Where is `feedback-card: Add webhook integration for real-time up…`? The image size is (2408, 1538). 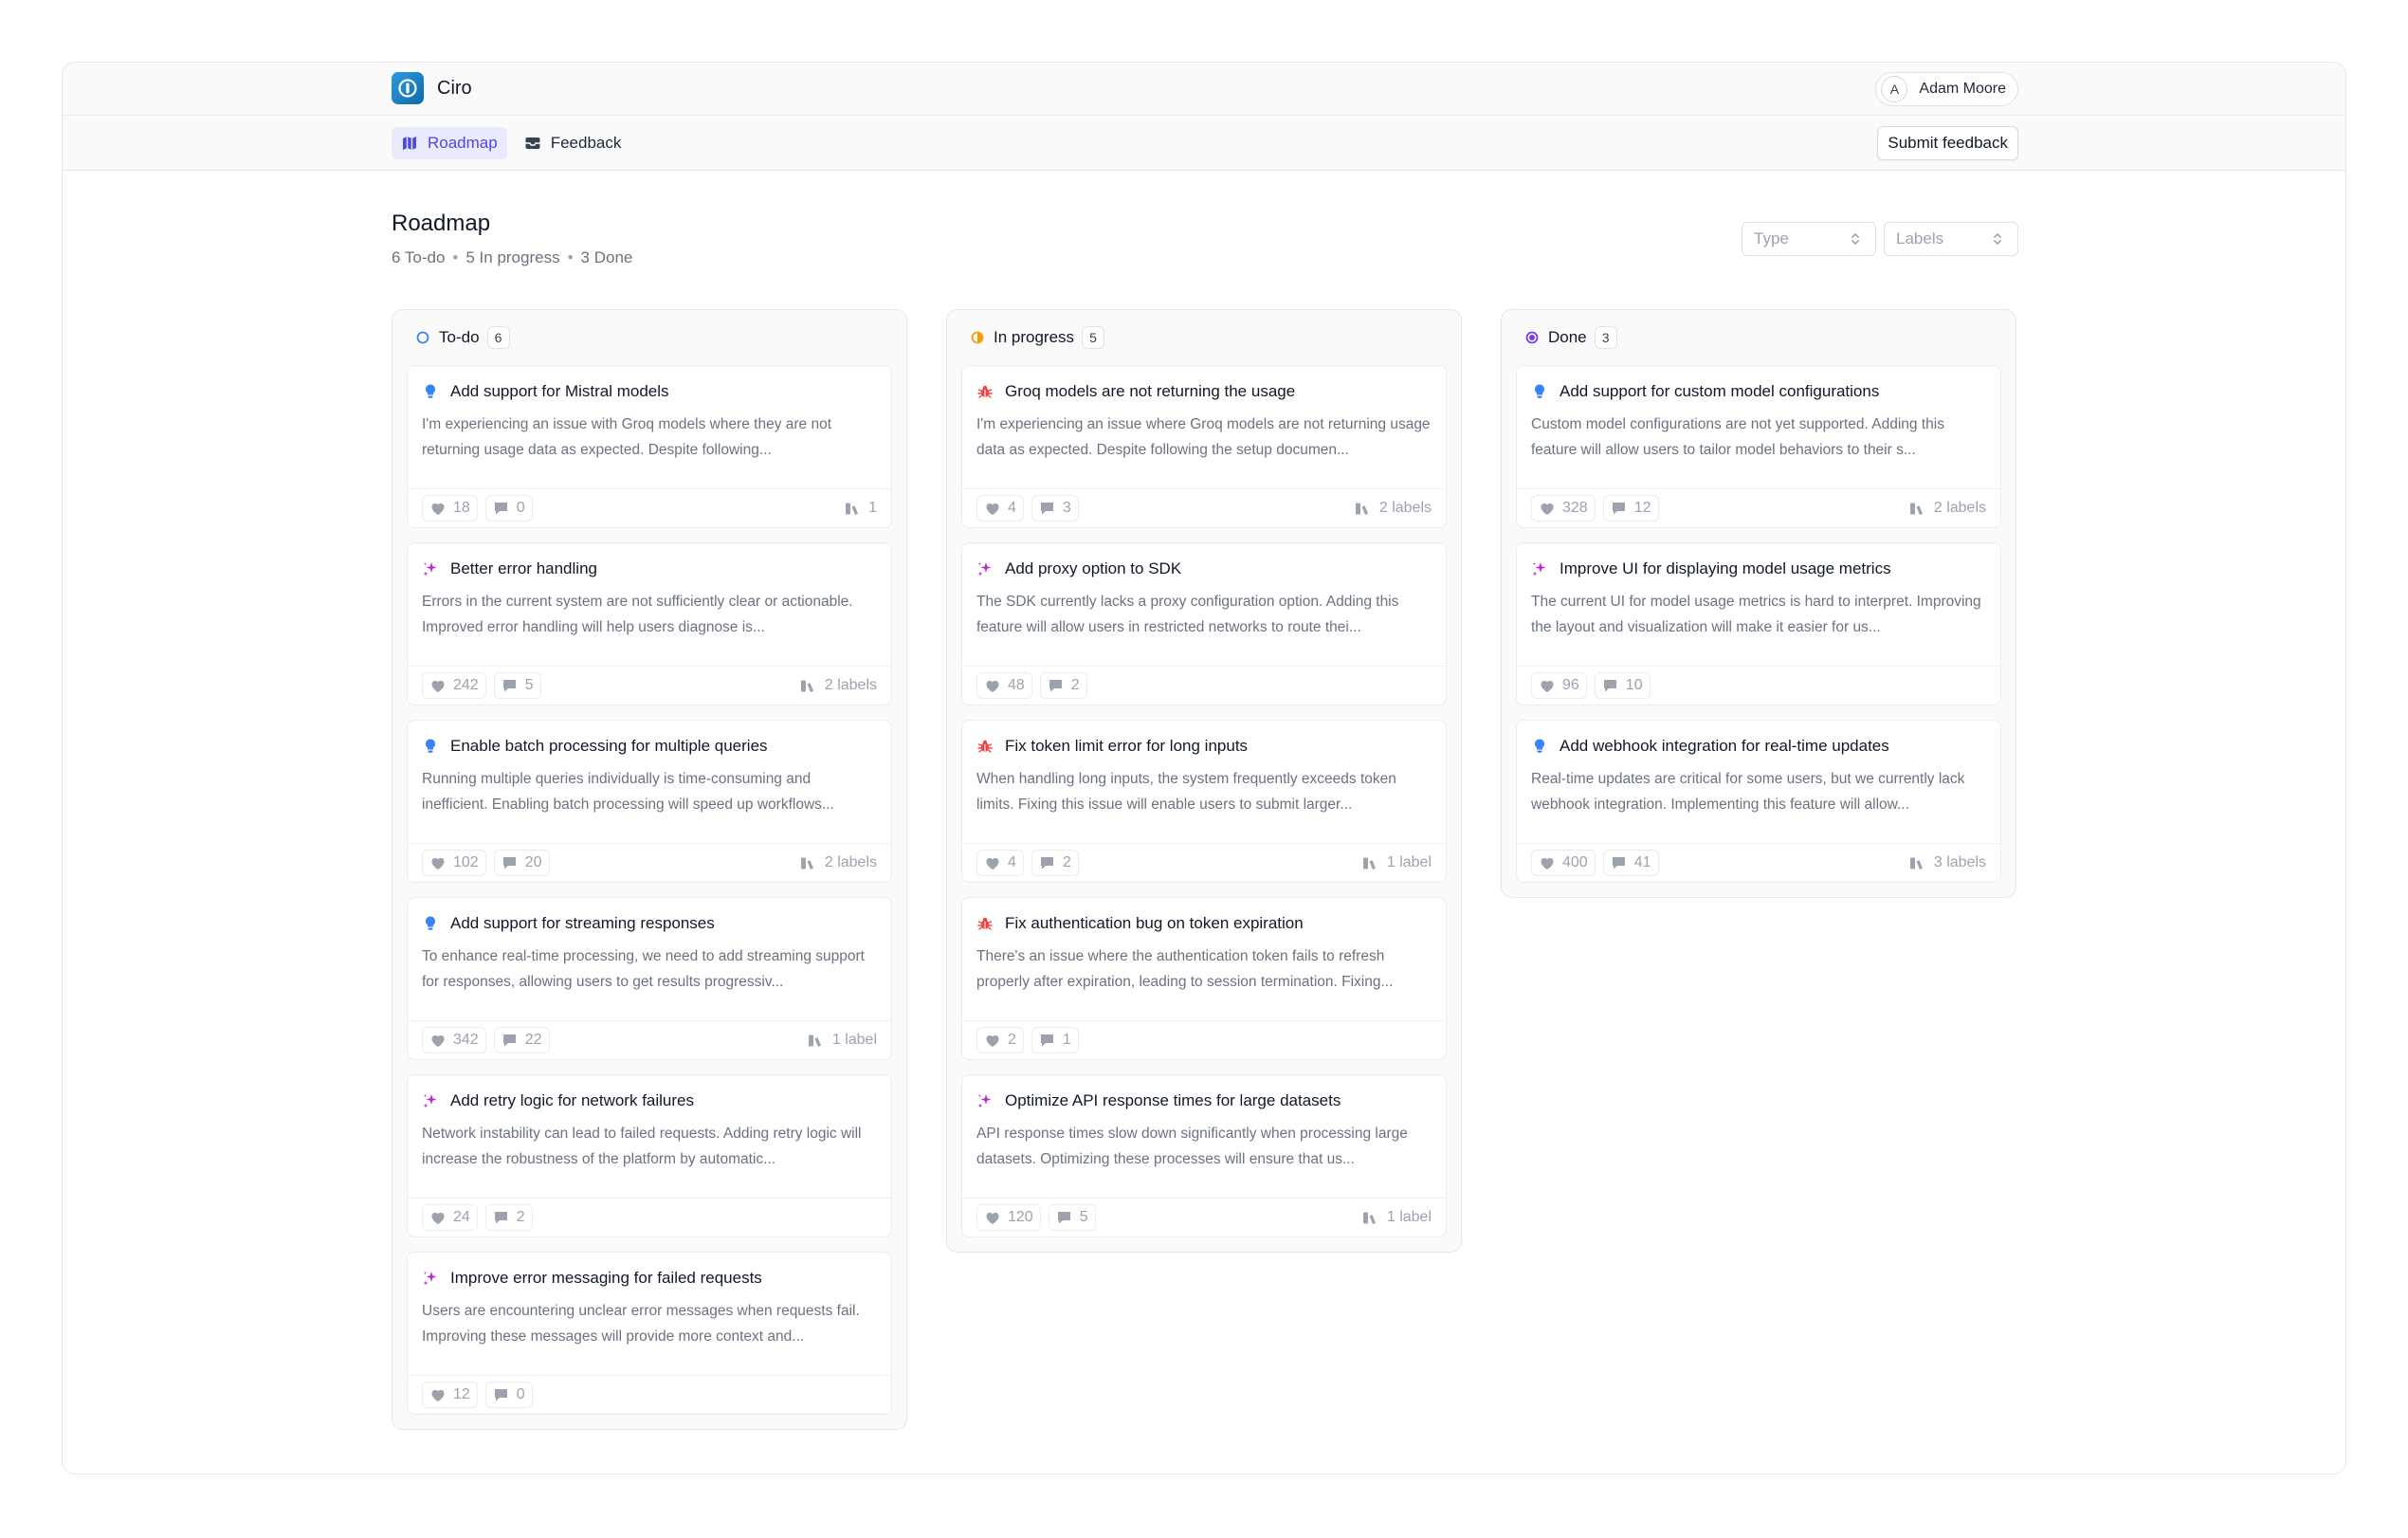 feedback-card: Add webhook integration for real-time up… is located at coordinates (1758, 801).